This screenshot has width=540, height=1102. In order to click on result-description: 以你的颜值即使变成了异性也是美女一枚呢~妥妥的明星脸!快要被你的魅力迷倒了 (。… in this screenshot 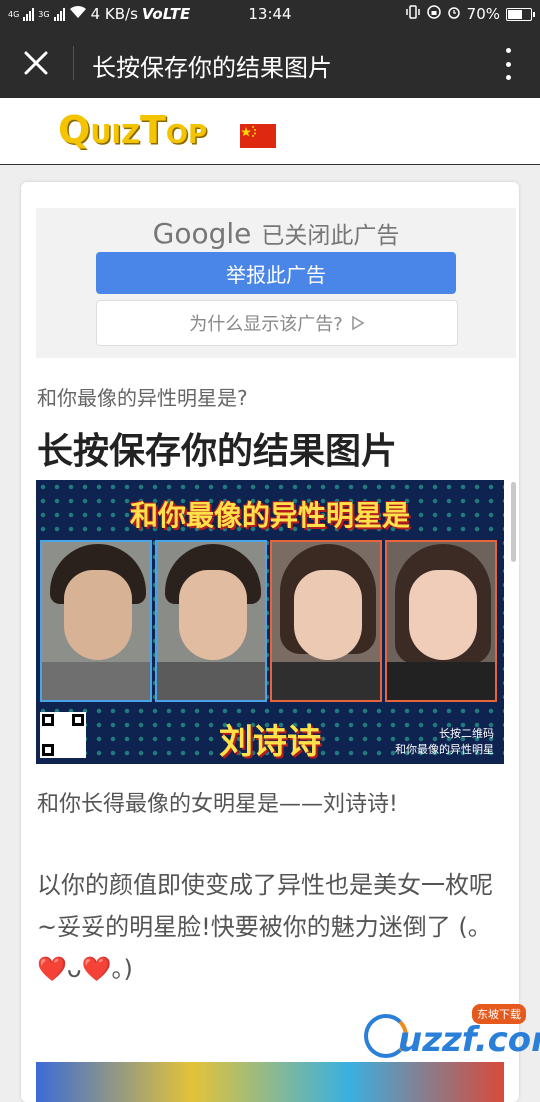, I will do `click(265, 927)`.